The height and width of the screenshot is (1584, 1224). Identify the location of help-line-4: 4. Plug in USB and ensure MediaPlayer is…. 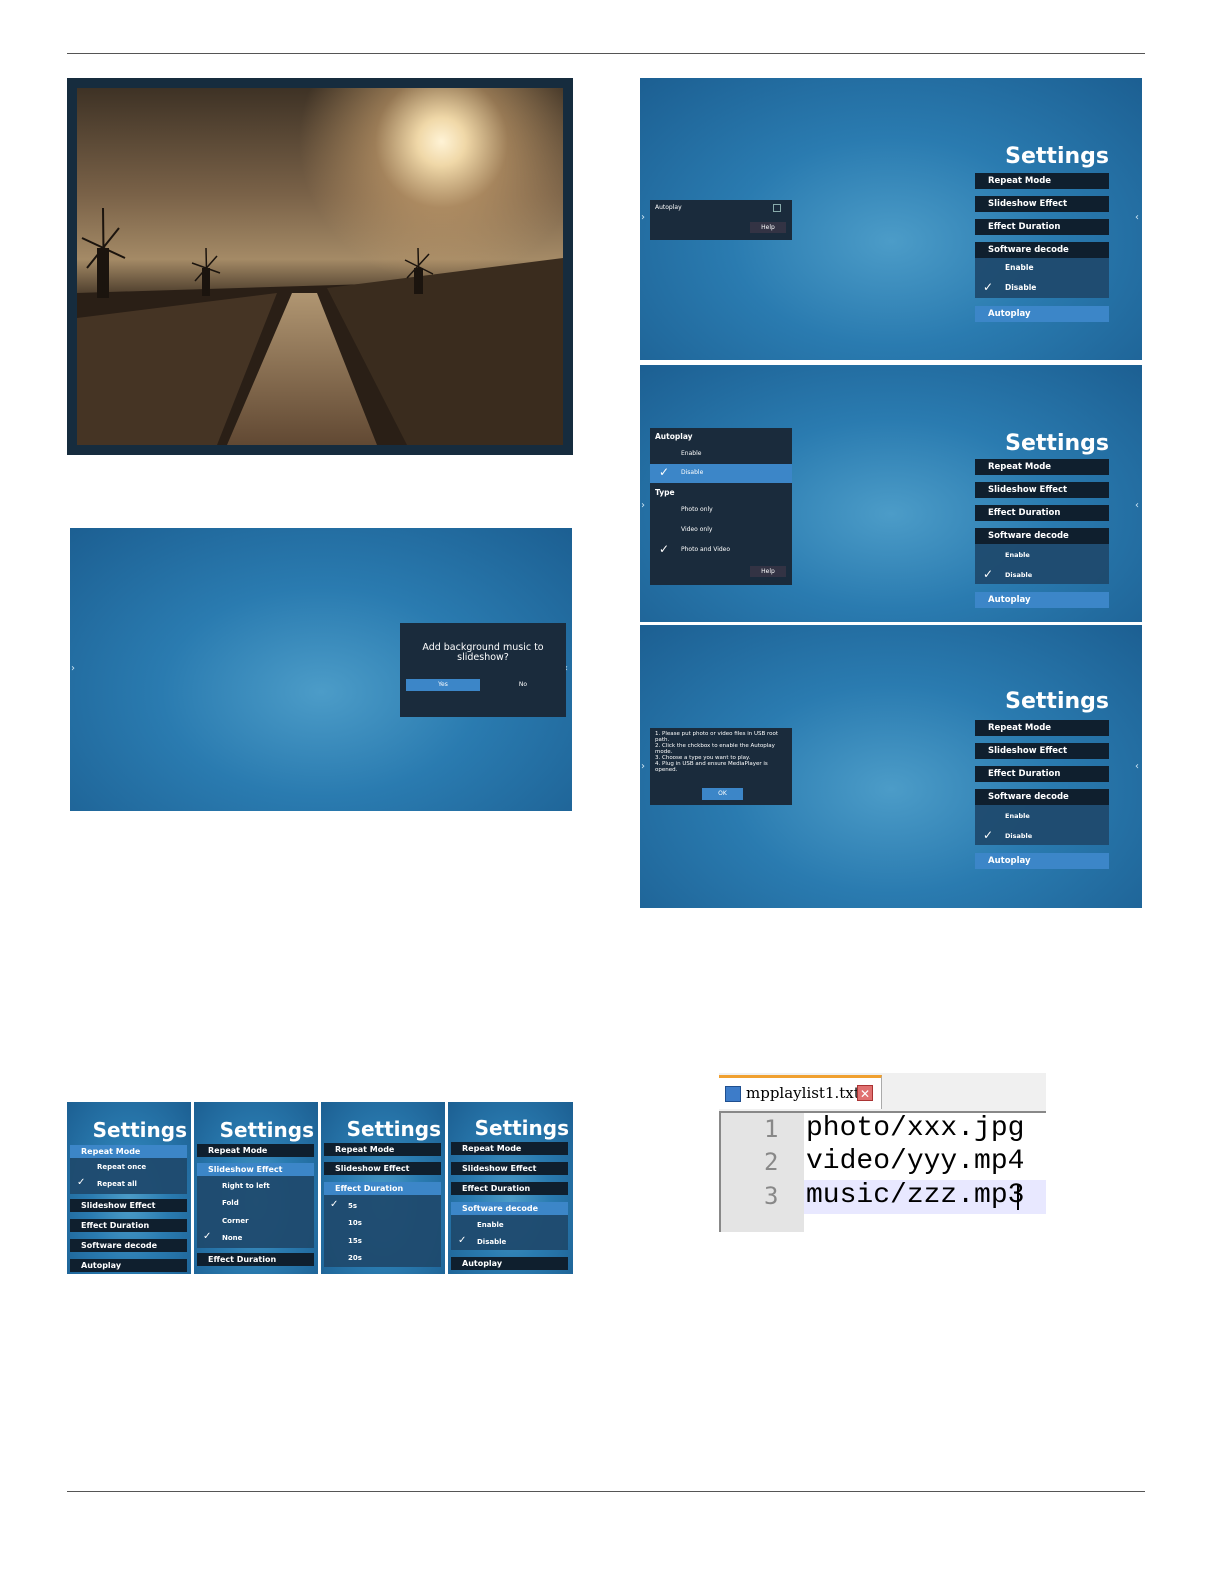
(711, 767).